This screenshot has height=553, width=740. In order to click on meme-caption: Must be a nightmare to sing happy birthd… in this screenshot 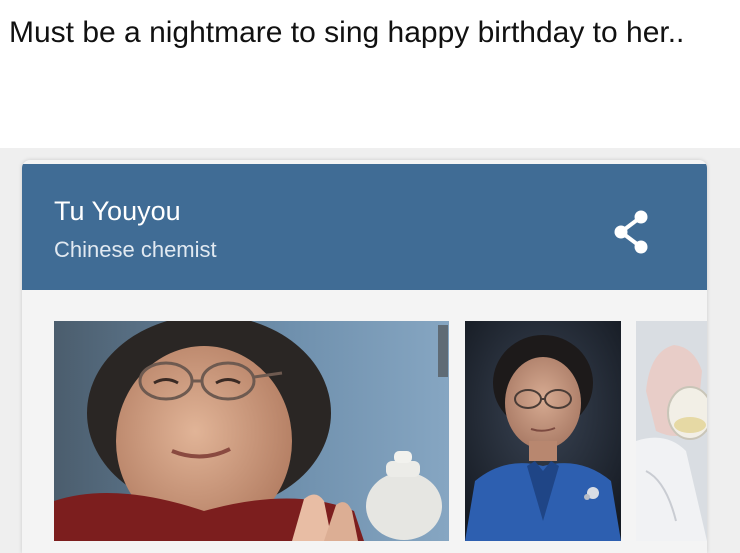, I will do `click(347, 32)`.